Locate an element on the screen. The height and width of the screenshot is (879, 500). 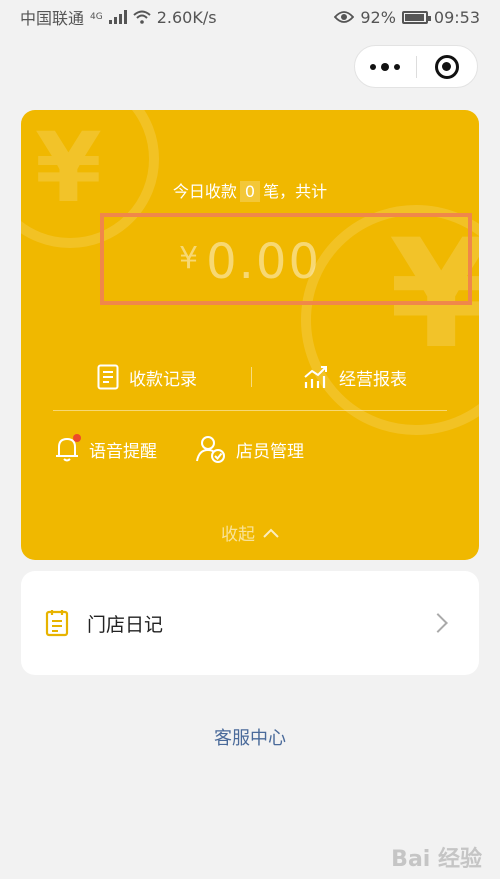
more-dots-icon is located at coordinates (385, 66).